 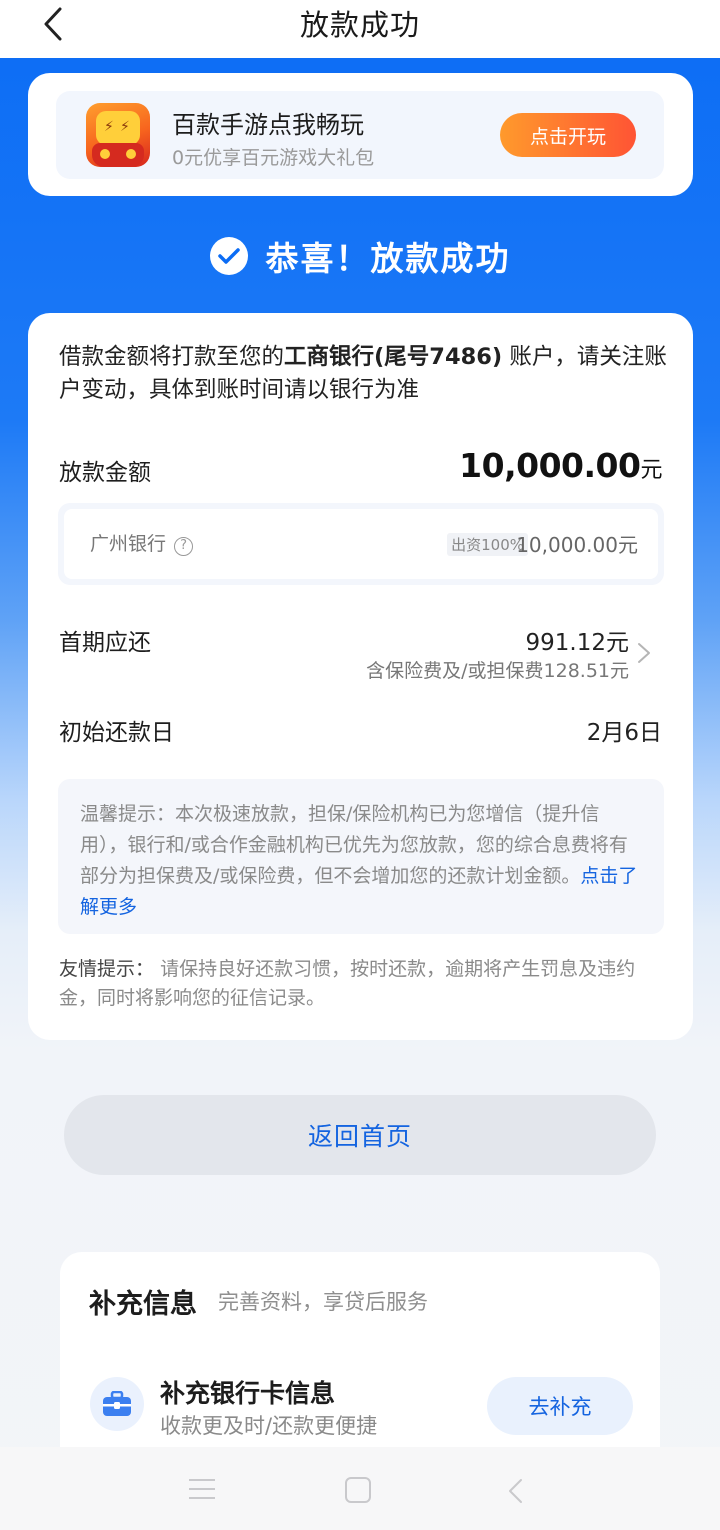 I want to click on top-bar: 放款成功, so click(x=360, y=29).